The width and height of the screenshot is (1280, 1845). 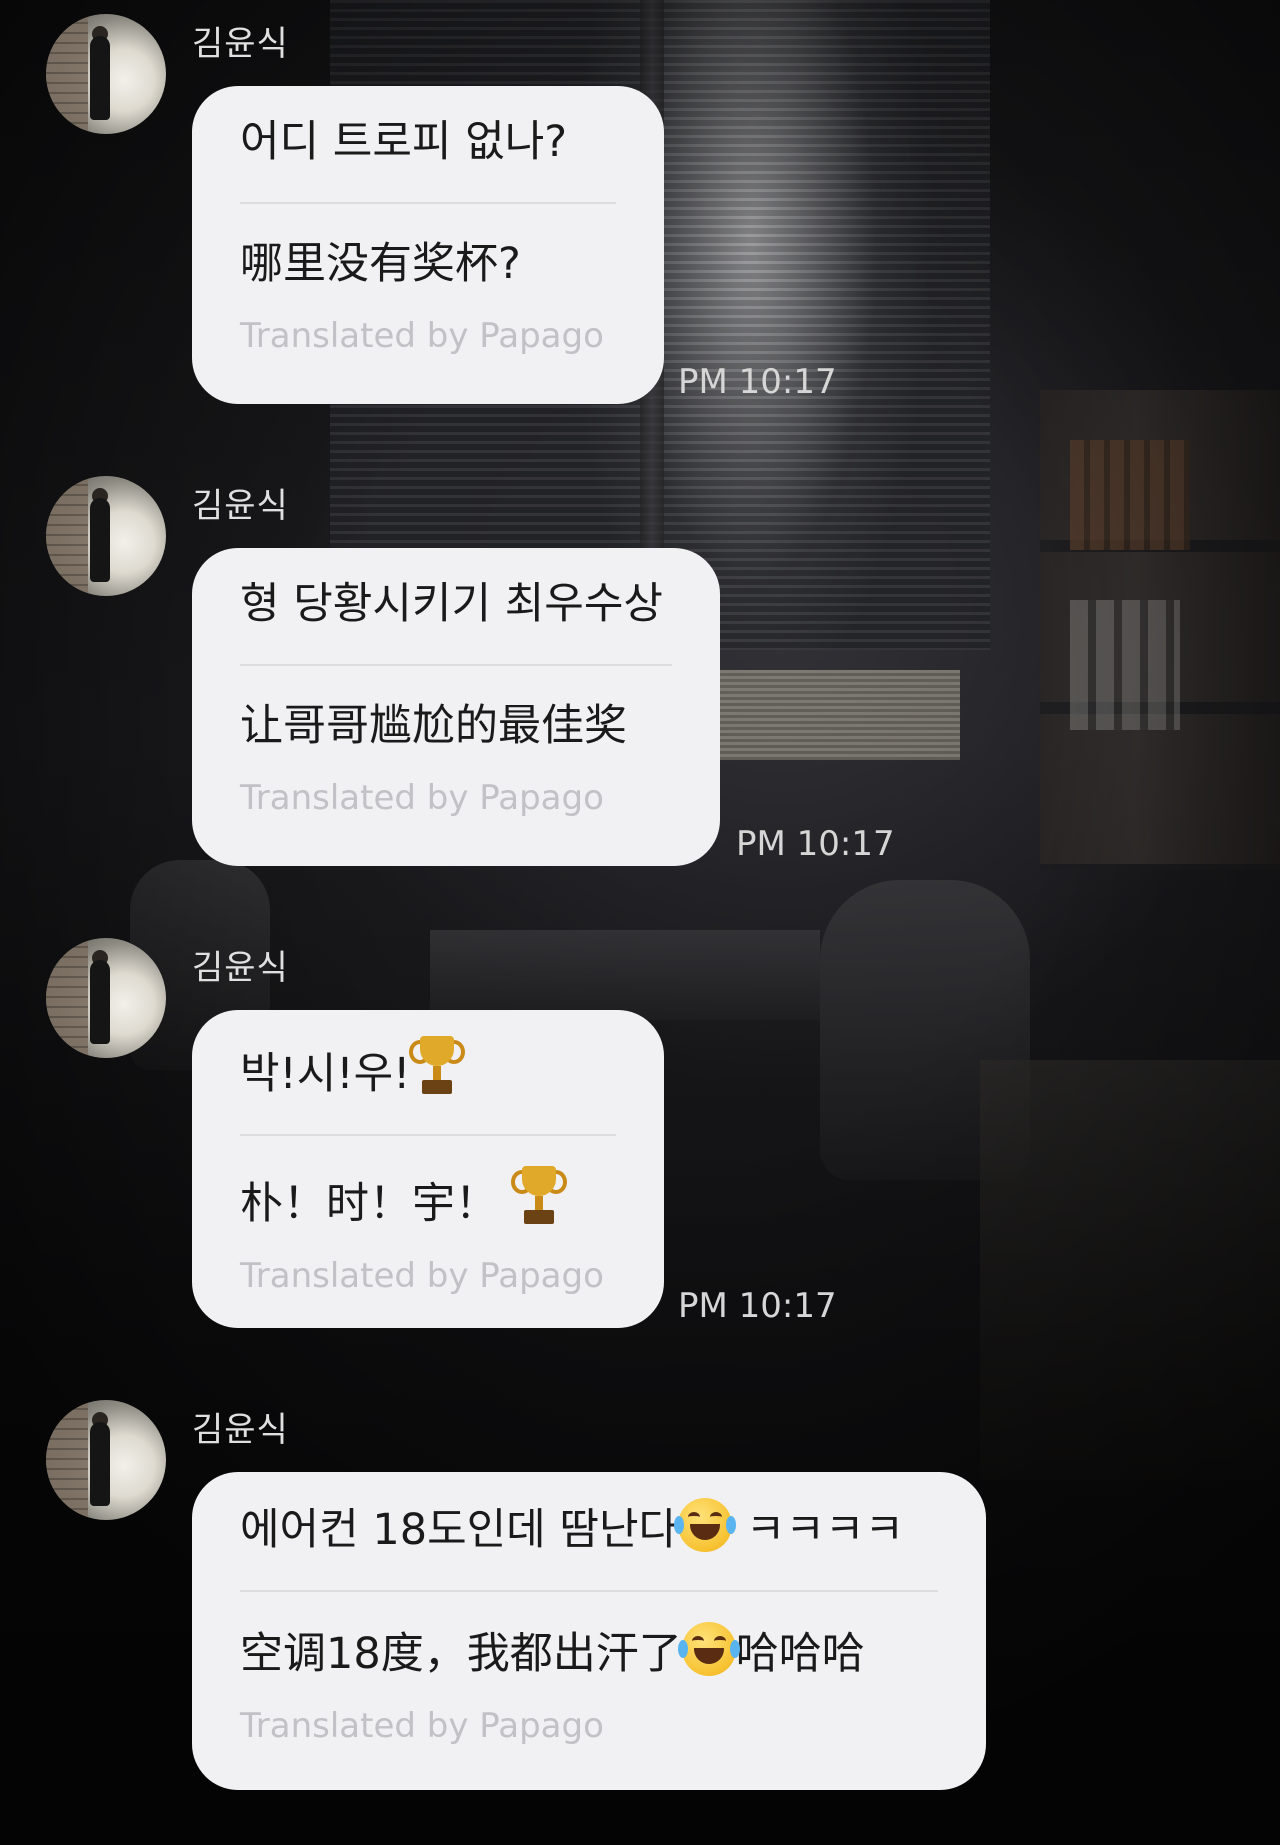 I want to click on translated-row: 空调18度，我都出汗了 哈哈哈, so click(x=589, y=1653).